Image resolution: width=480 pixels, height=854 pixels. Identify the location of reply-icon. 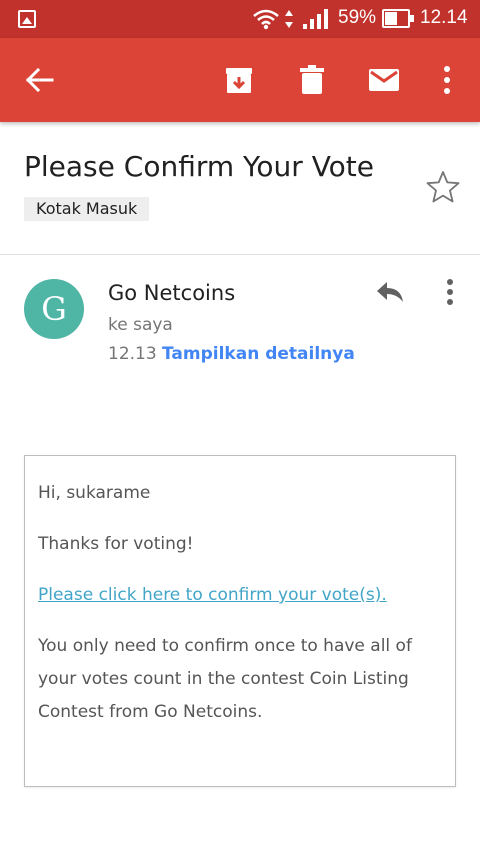
(390, 292).